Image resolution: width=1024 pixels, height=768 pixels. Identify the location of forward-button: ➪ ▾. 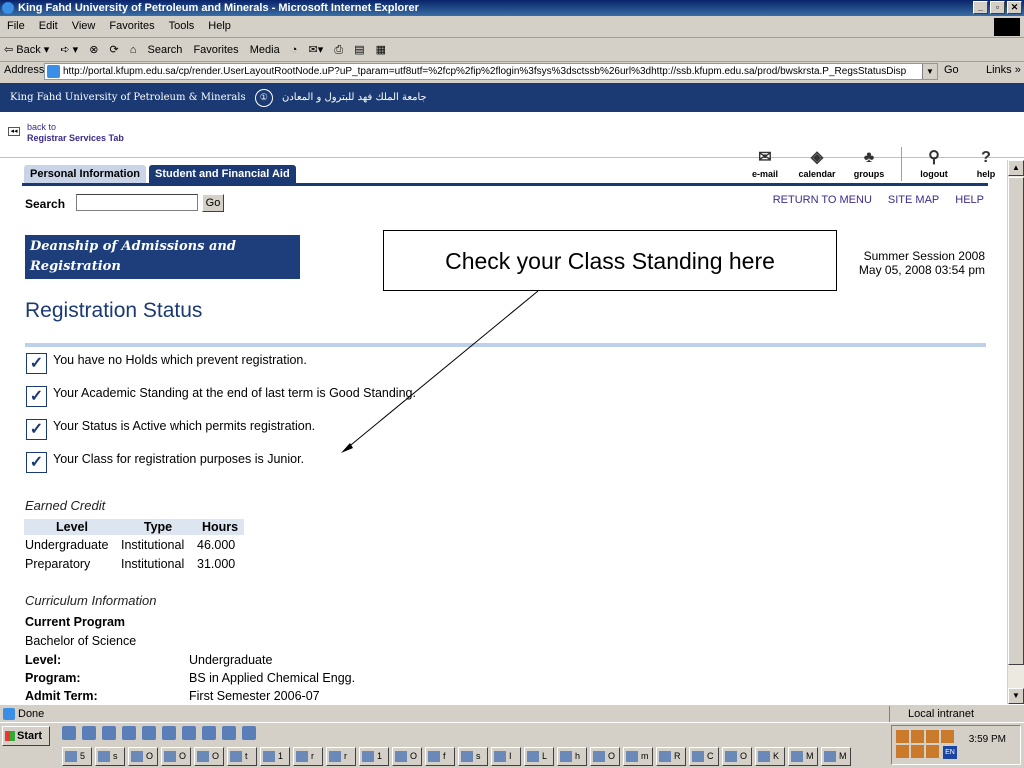
(69, 47).